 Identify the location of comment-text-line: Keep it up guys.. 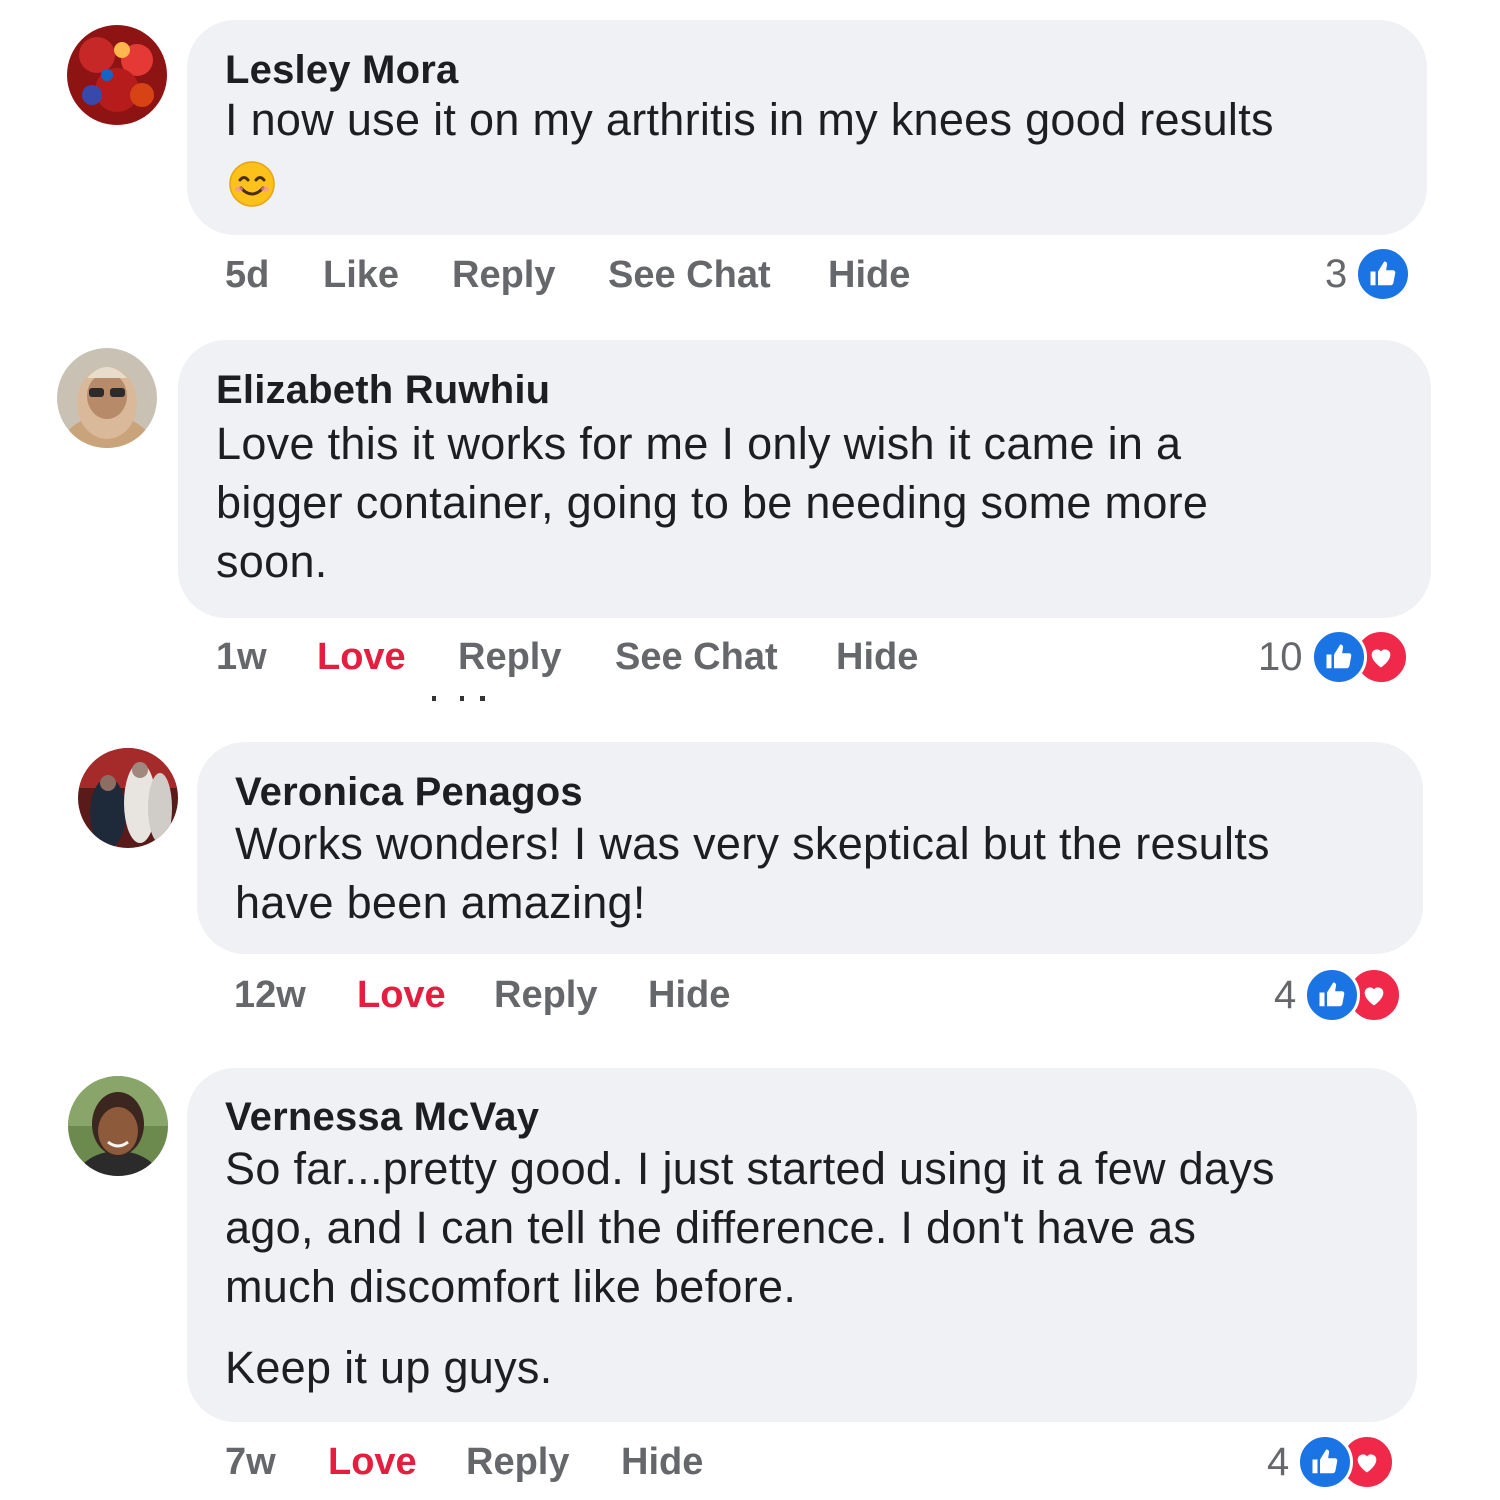
(389, 1367).